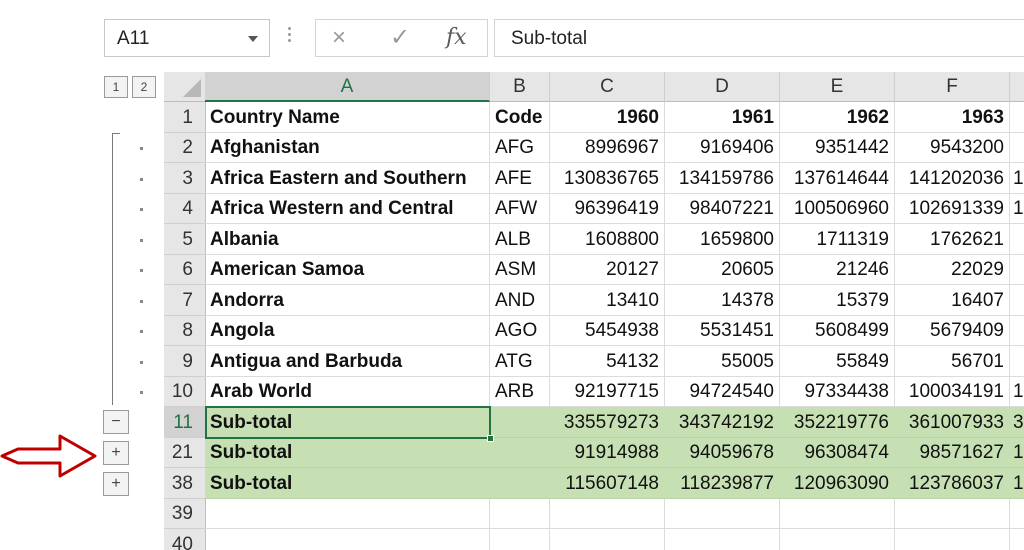  Describe the element at coordinates (837, 178) in the screenshot. I see `cell-e3: 137614644` at that location.